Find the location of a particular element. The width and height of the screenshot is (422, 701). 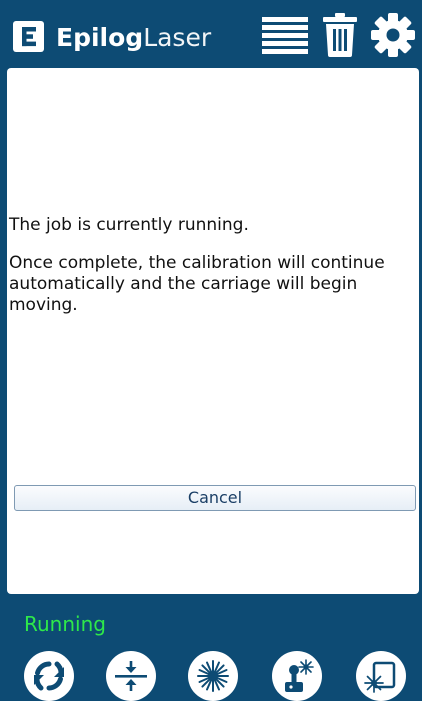

app-header: EpilogLaser is located at coordinates (211, 34).